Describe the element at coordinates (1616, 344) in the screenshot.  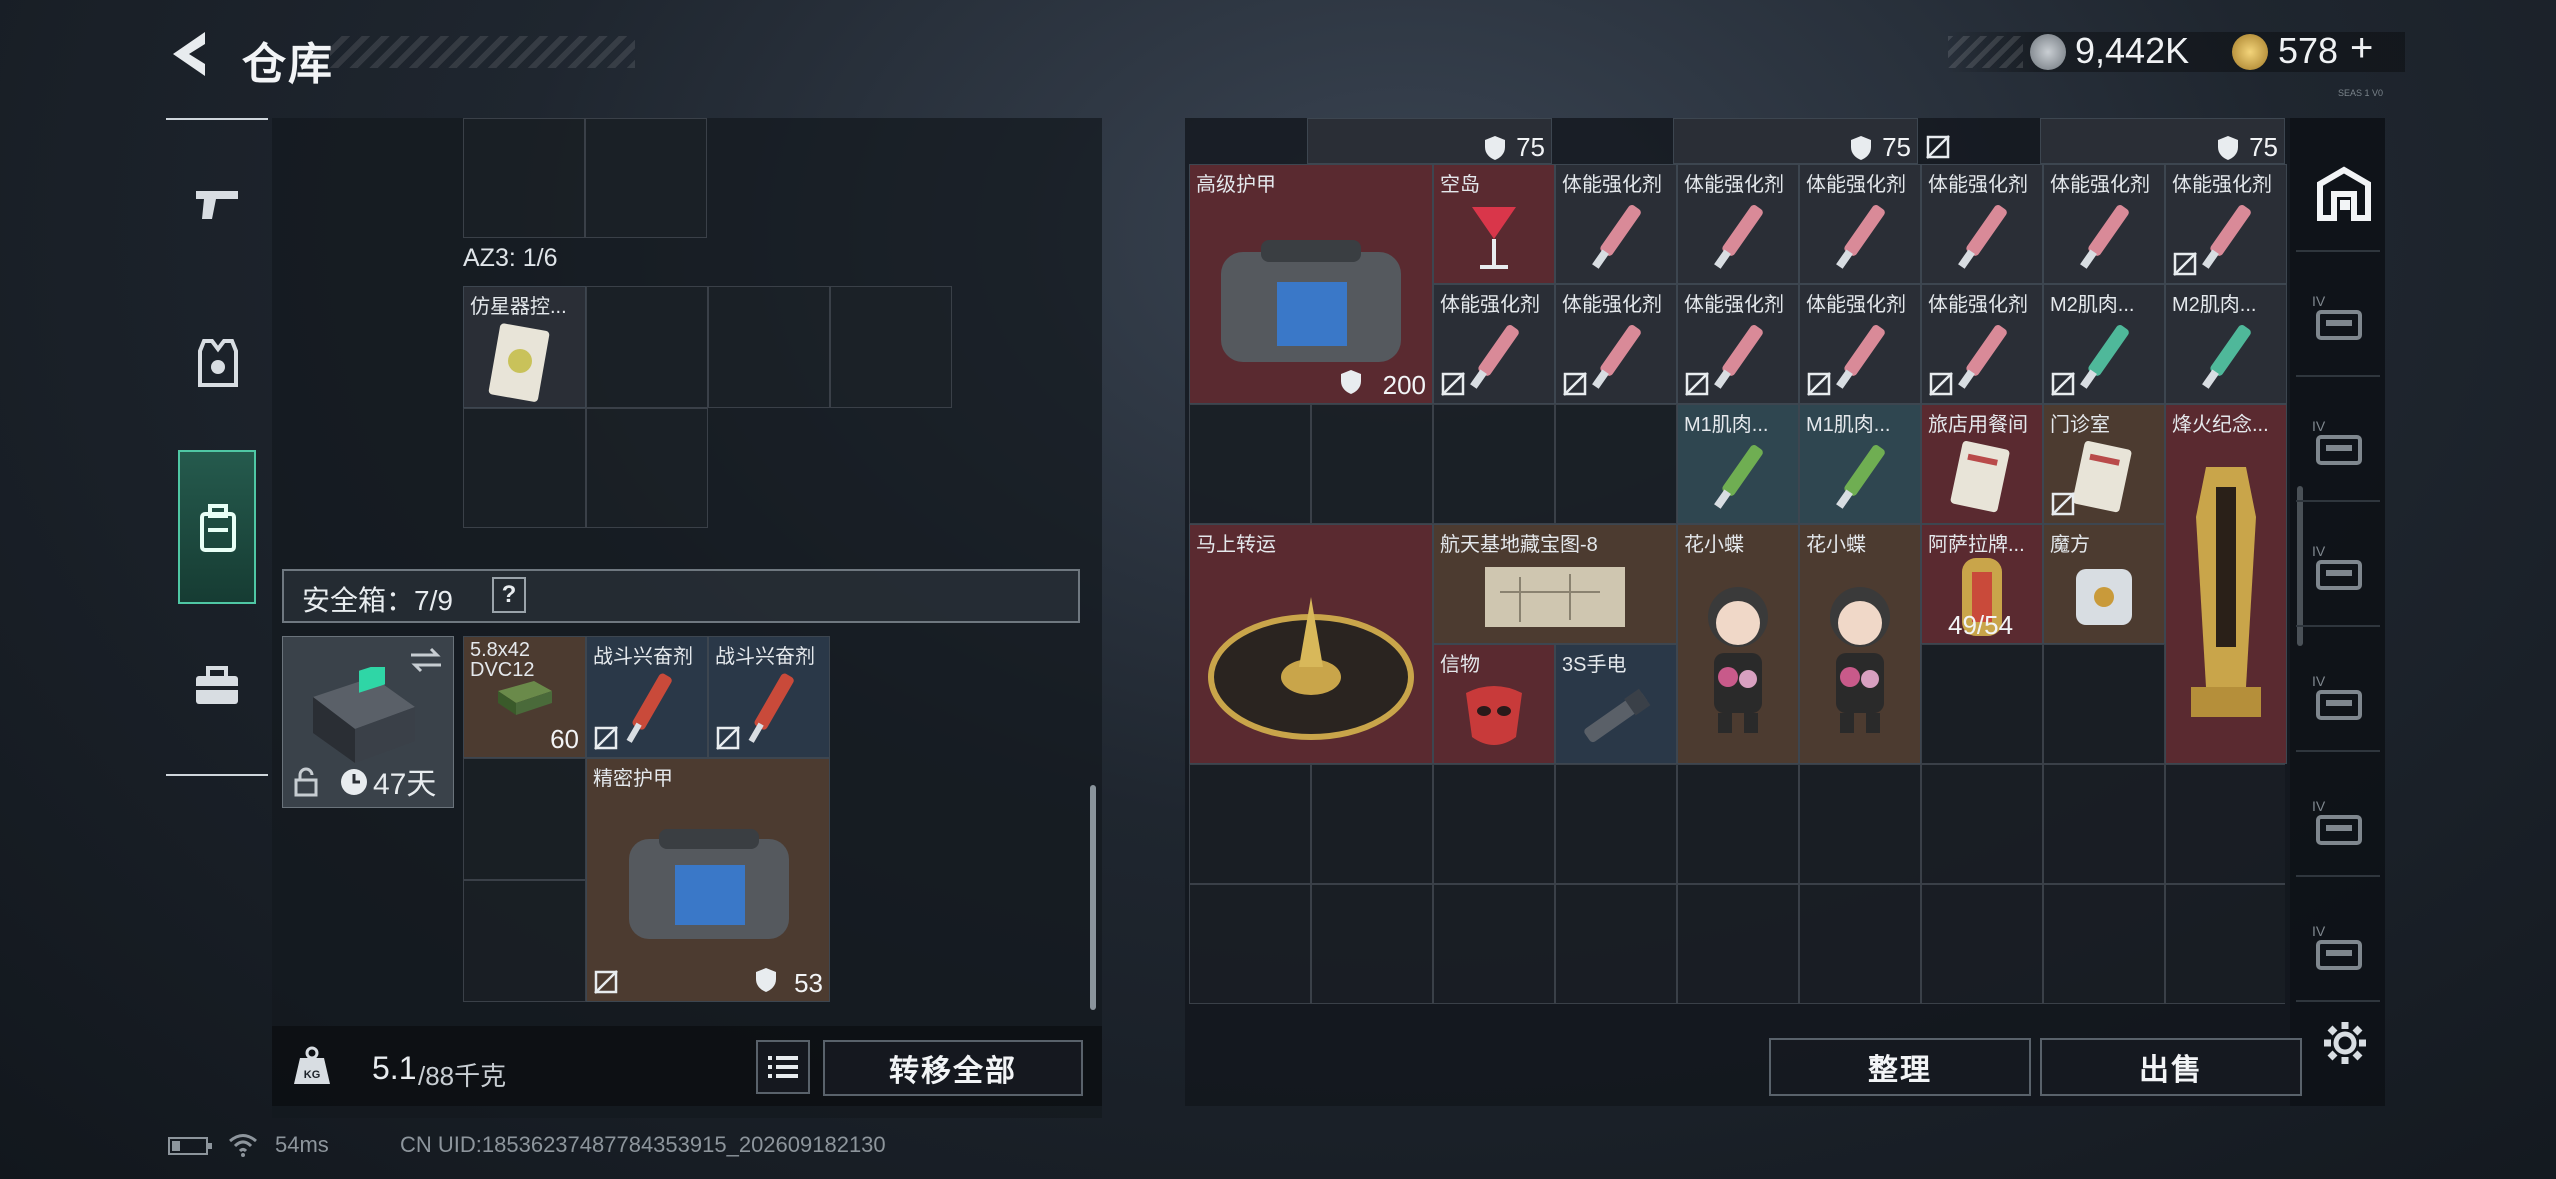
I see `item-s8: 体能强化剂` at that location.